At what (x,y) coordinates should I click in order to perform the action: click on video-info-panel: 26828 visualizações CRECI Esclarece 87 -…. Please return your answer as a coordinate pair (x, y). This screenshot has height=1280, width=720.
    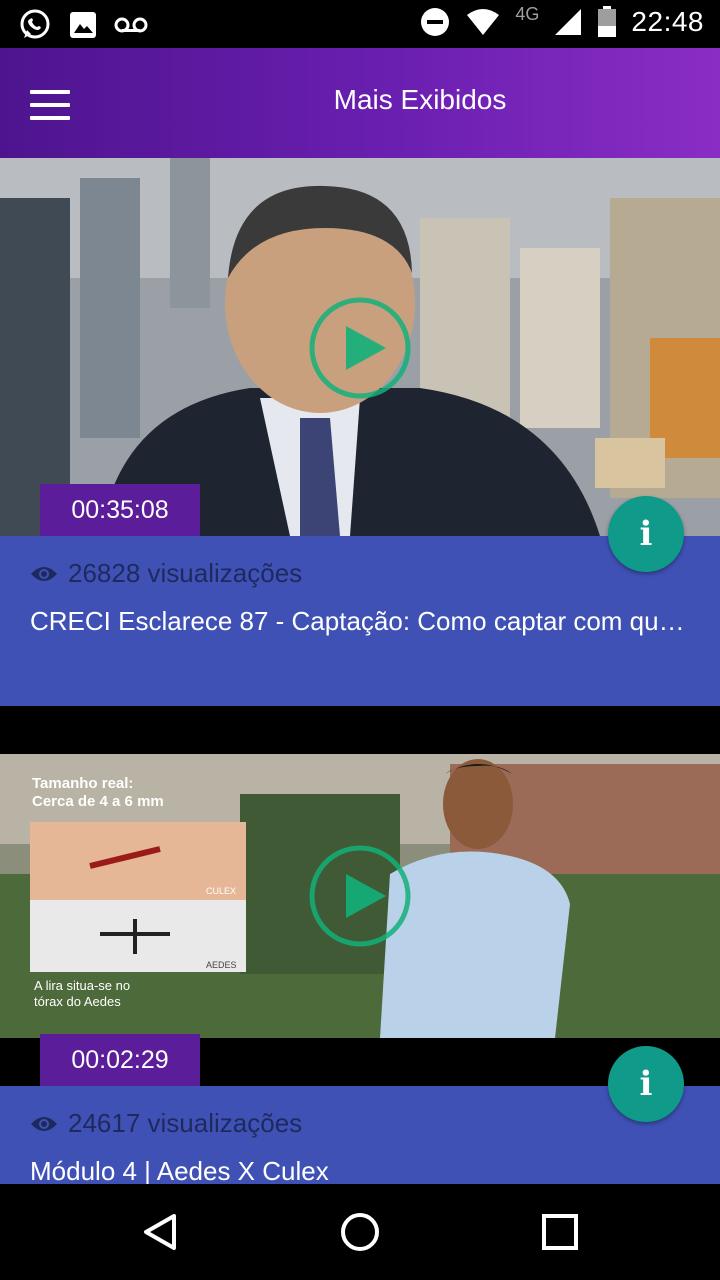
    Looking at the image, I should click on (360, 621).